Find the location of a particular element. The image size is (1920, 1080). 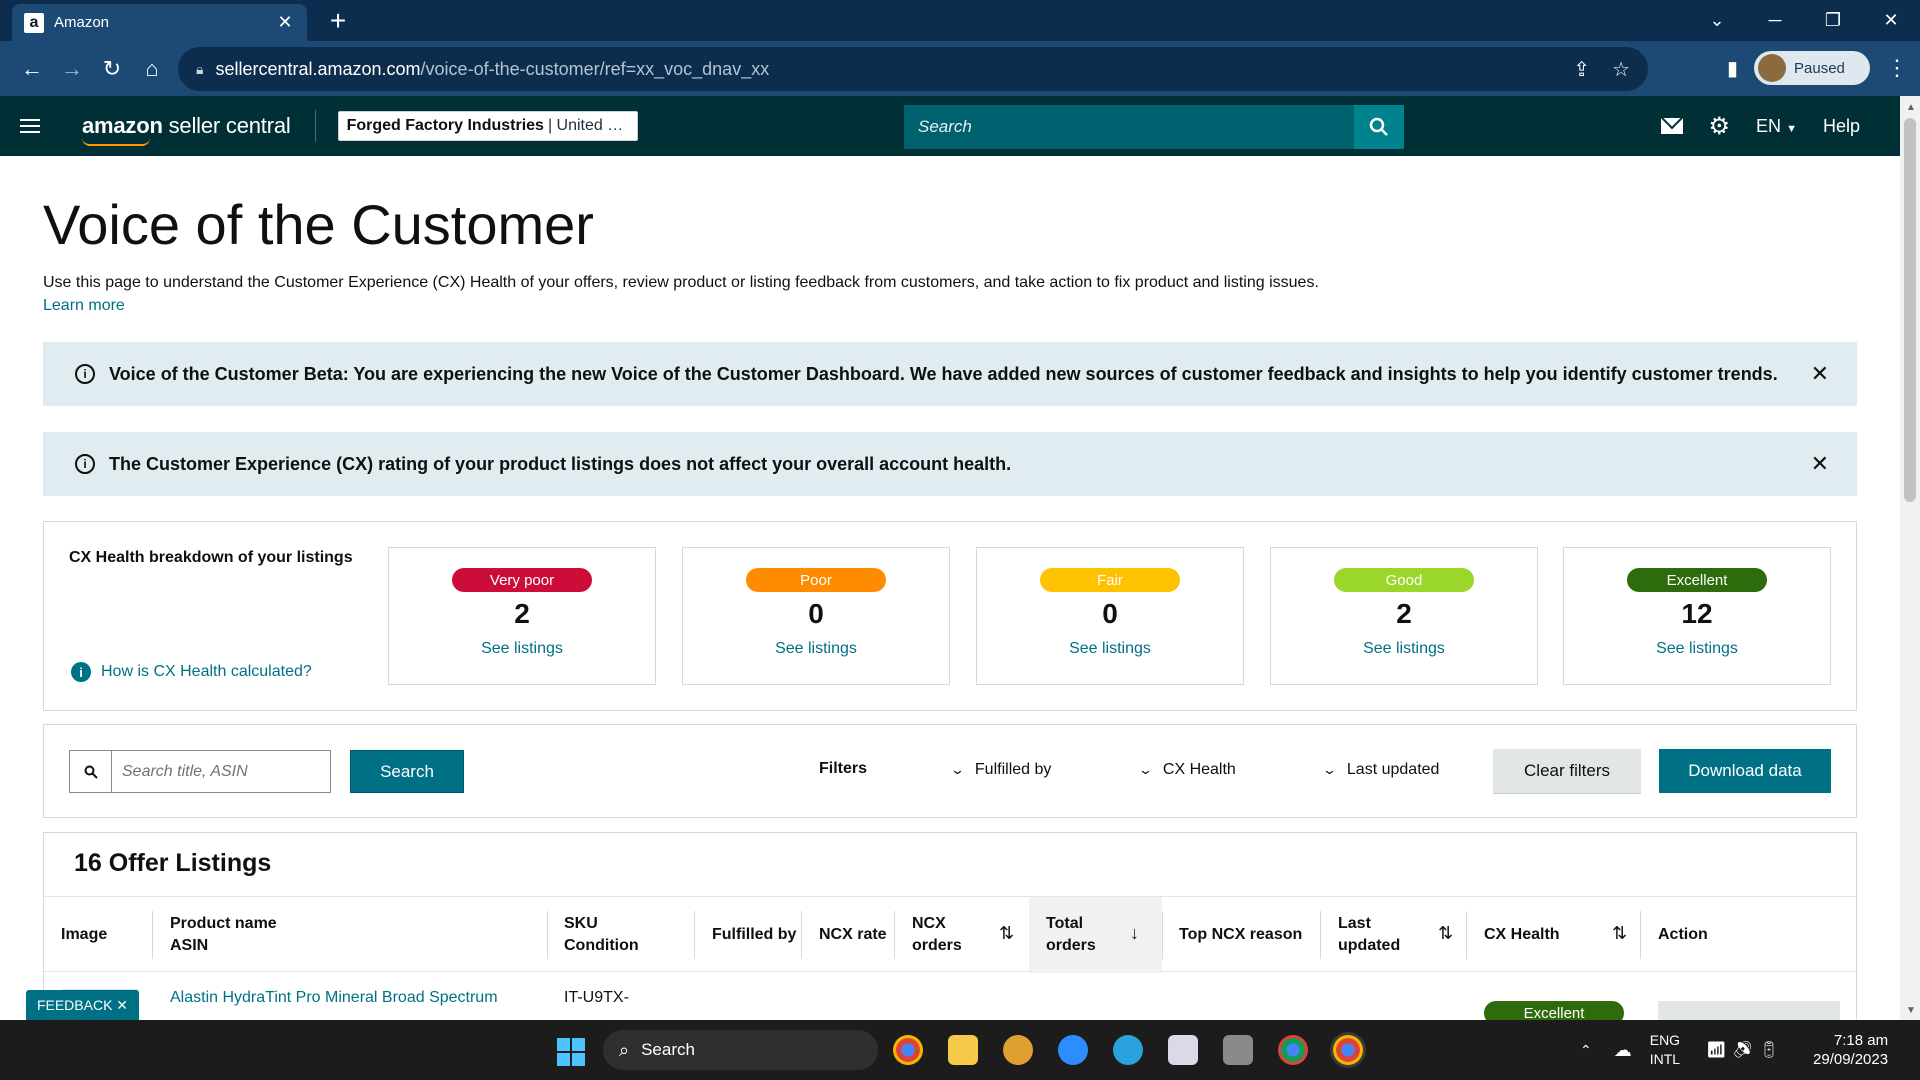

language-selector: EN ▼ is located at coordinates (1776, 126).